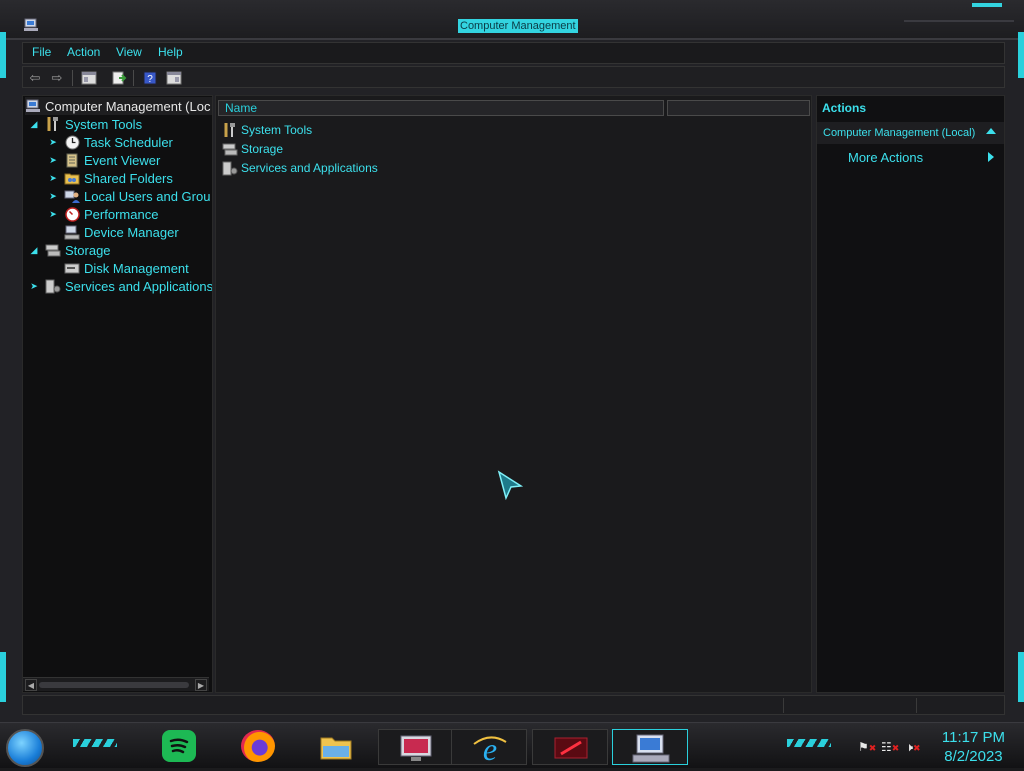 The image size is (1024, 771). I want to click on actions-section-label: Computer Management (Local), so click(899, 133).